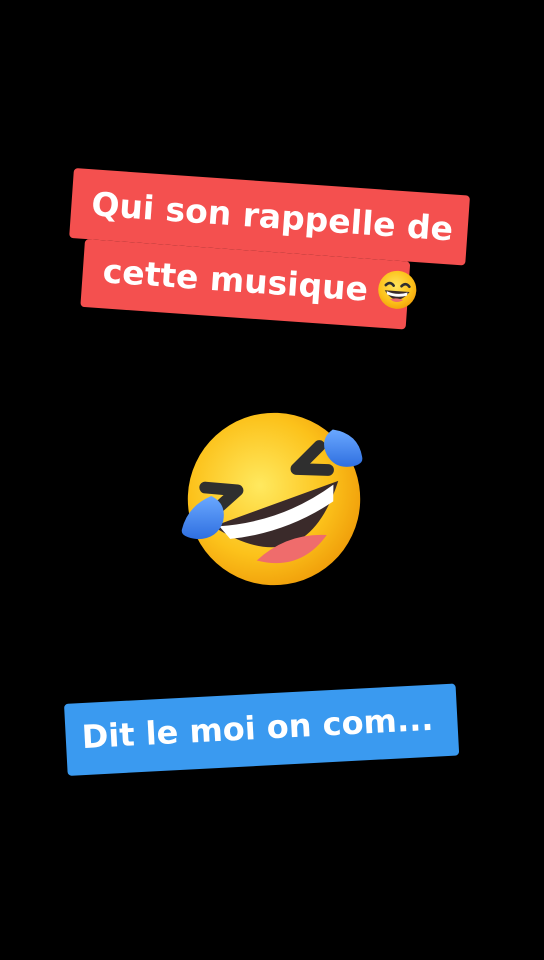  What do you see at coordinates (272, 499) in the screenshot?
I see `rolling-on-floor-laughing-icon` at bounding box center [272, 499].